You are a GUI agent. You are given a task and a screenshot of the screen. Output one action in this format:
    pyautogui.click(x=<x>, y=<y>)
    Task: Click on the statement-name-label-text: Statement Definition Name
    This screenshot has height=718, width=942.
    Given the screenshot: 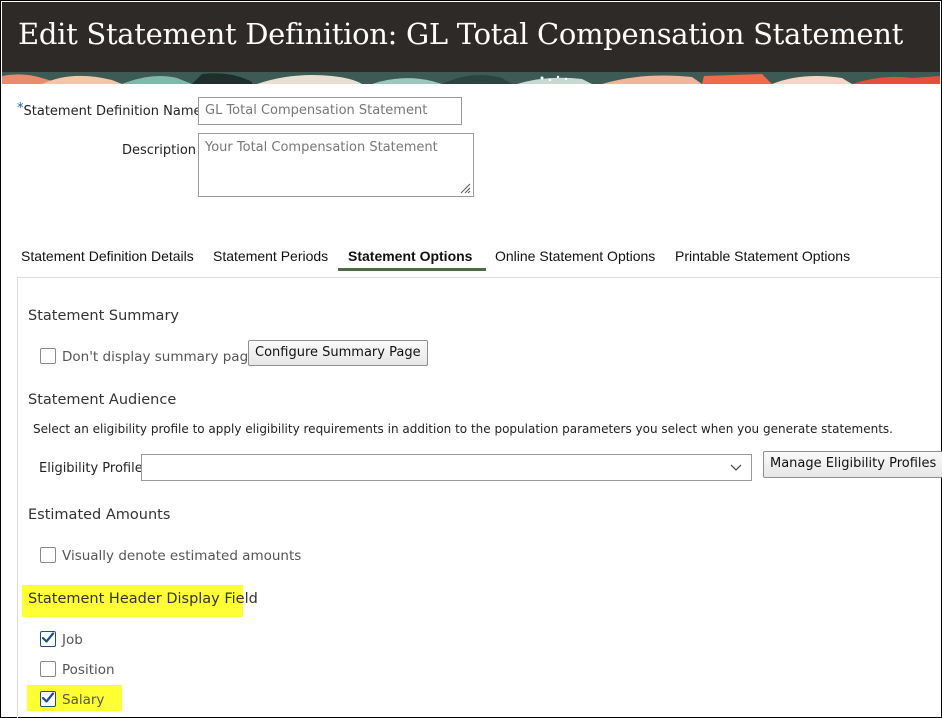 What is the action you would take?
    pyautogui.click(x=112, y=111)
    